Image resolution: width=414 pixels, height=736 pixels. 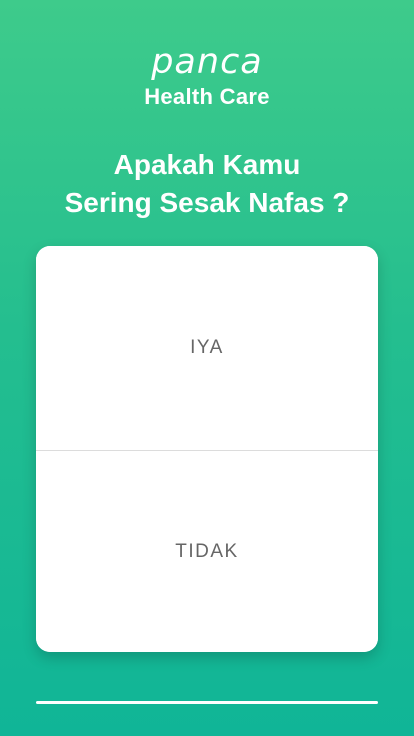 What do you see at coordinates (207, 184) in the screenshot?
I see `question-title: Apakah Kamu Sering Sesak Nafas ?` at bounding box center [207, 184].